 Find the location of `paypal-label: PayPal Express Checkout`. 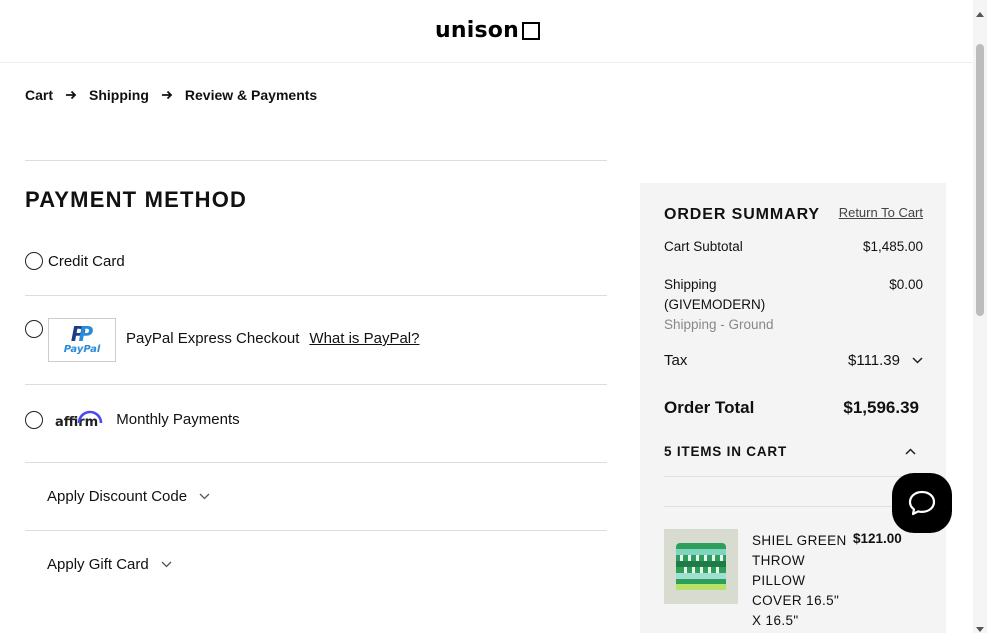

paypal-label: PayPal Express Checkout is located at coordinates (213, 338).